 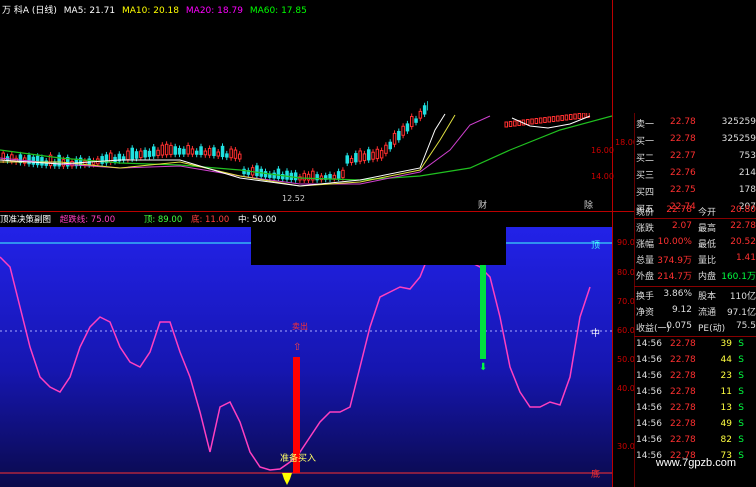 What do you see at coordinates (681, 226) in the screenshot?
I see `stat-value: 2.07` at bounding box center [681, 226].